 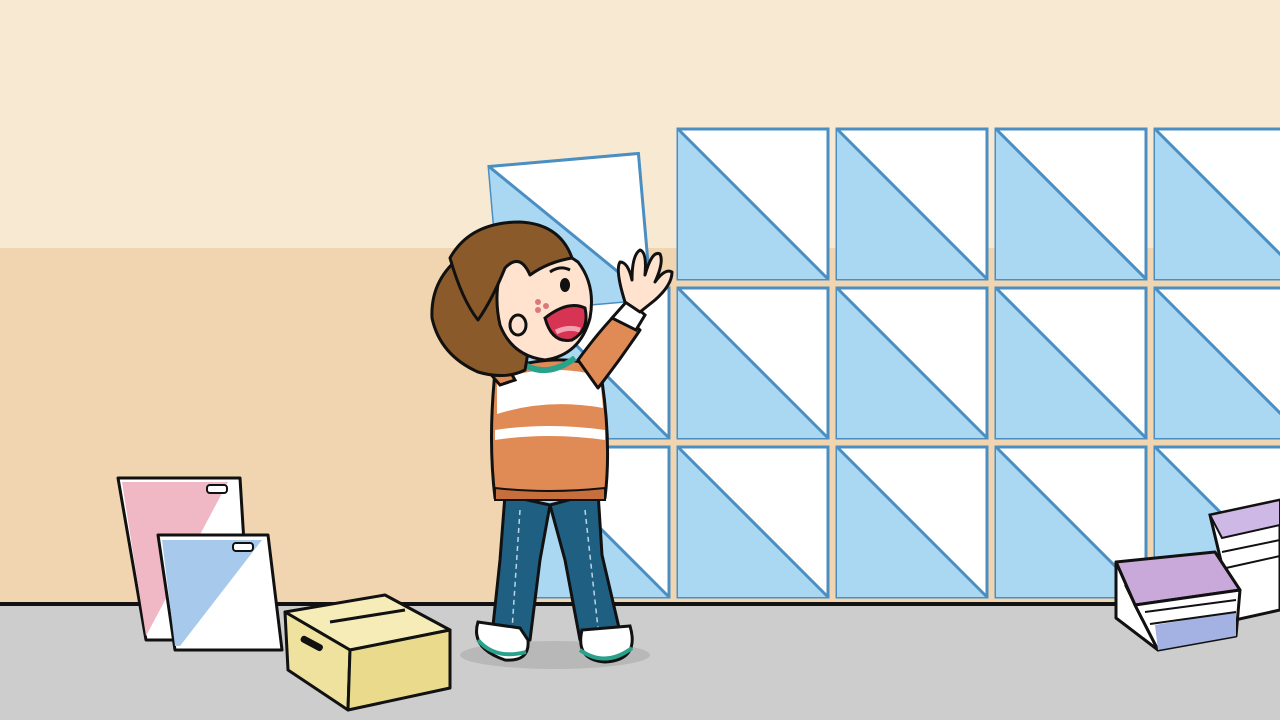 What do you see at coordinates (518, 325) in the screenshot?
I see `ear` at bounding box center [518, 325].